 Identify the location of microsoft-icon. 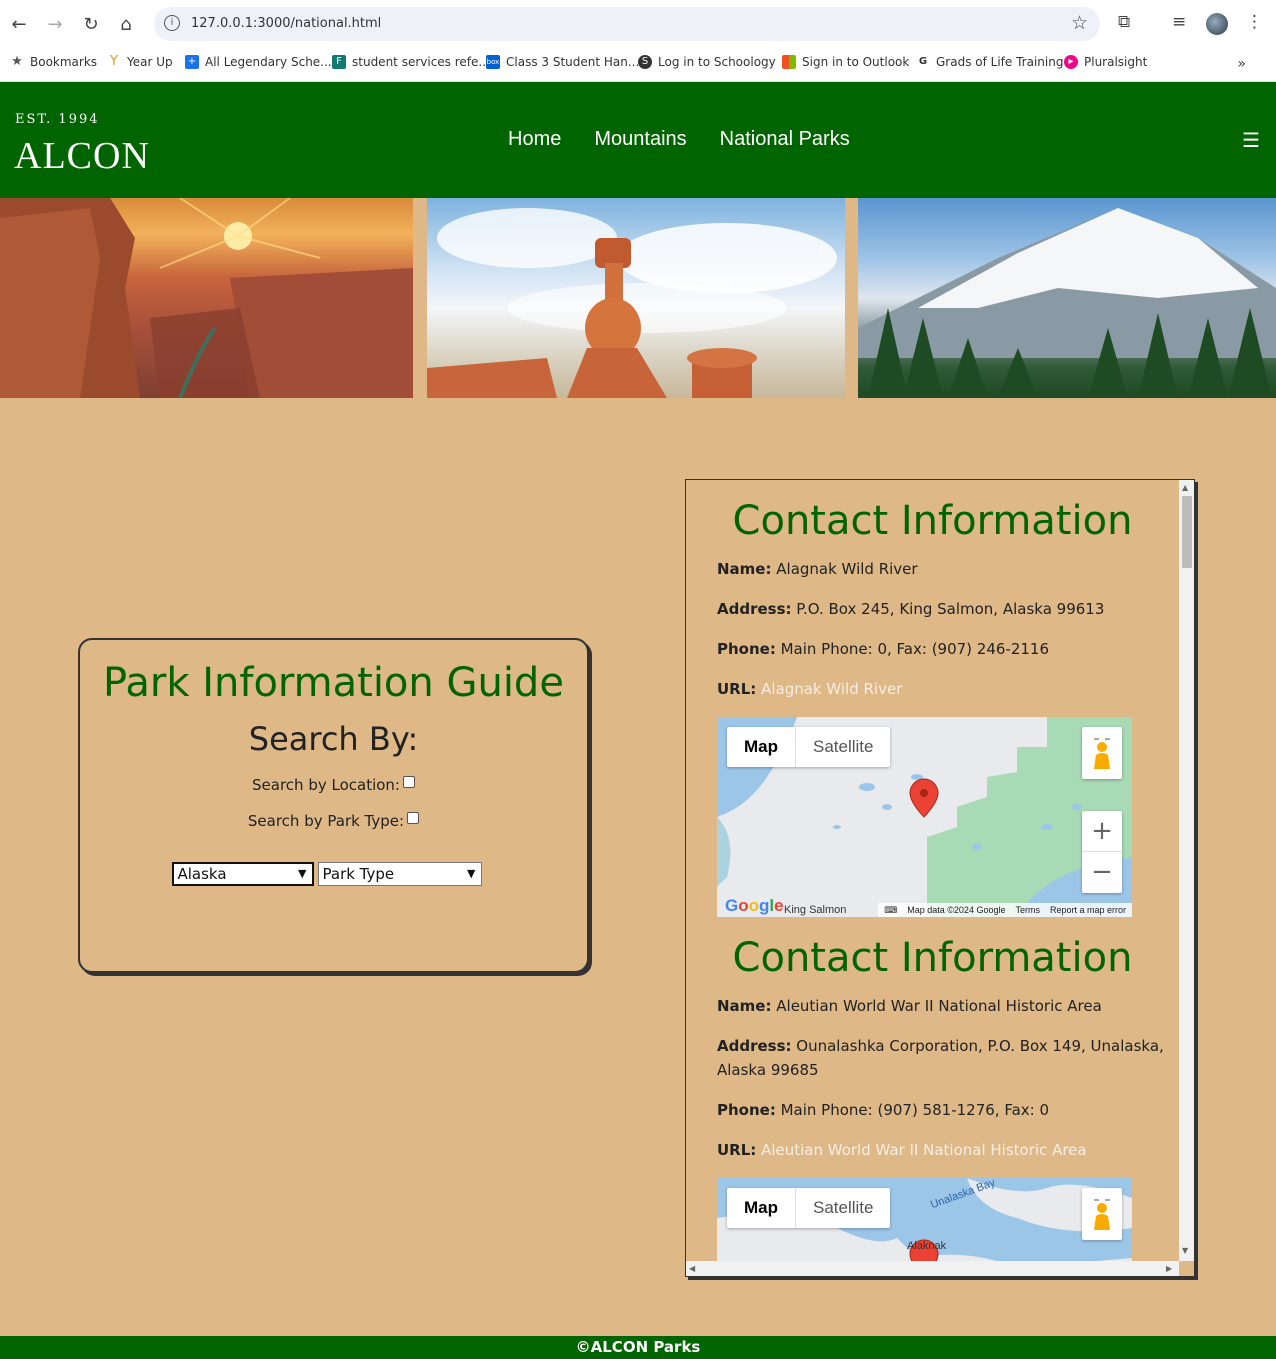
(789, 62).